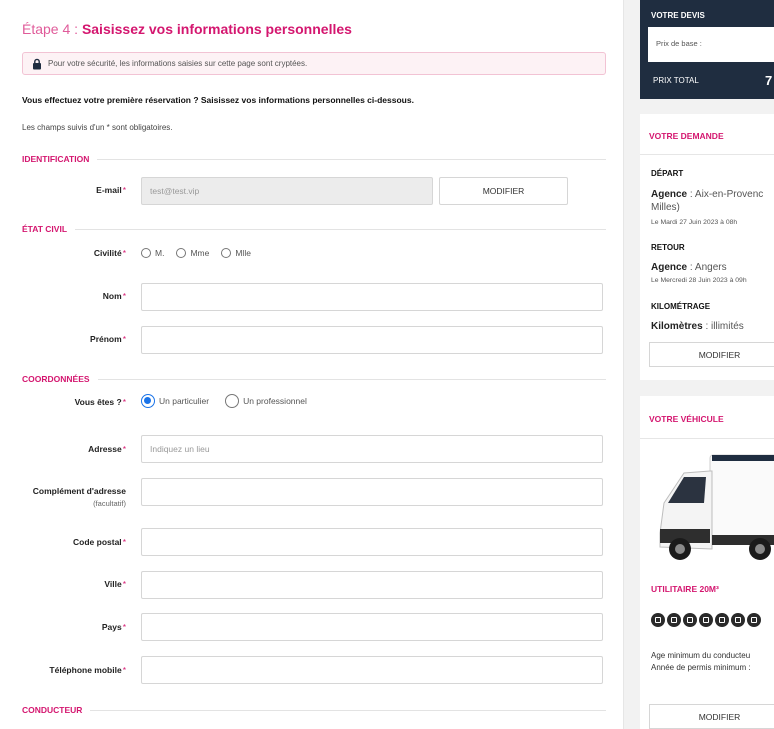  What do you see at coordinates (699, 280) in the screenshot?
I see `retour-date: Le Mercredi 28 Juin 2023 à 09h` at bounding box center [699, 280].